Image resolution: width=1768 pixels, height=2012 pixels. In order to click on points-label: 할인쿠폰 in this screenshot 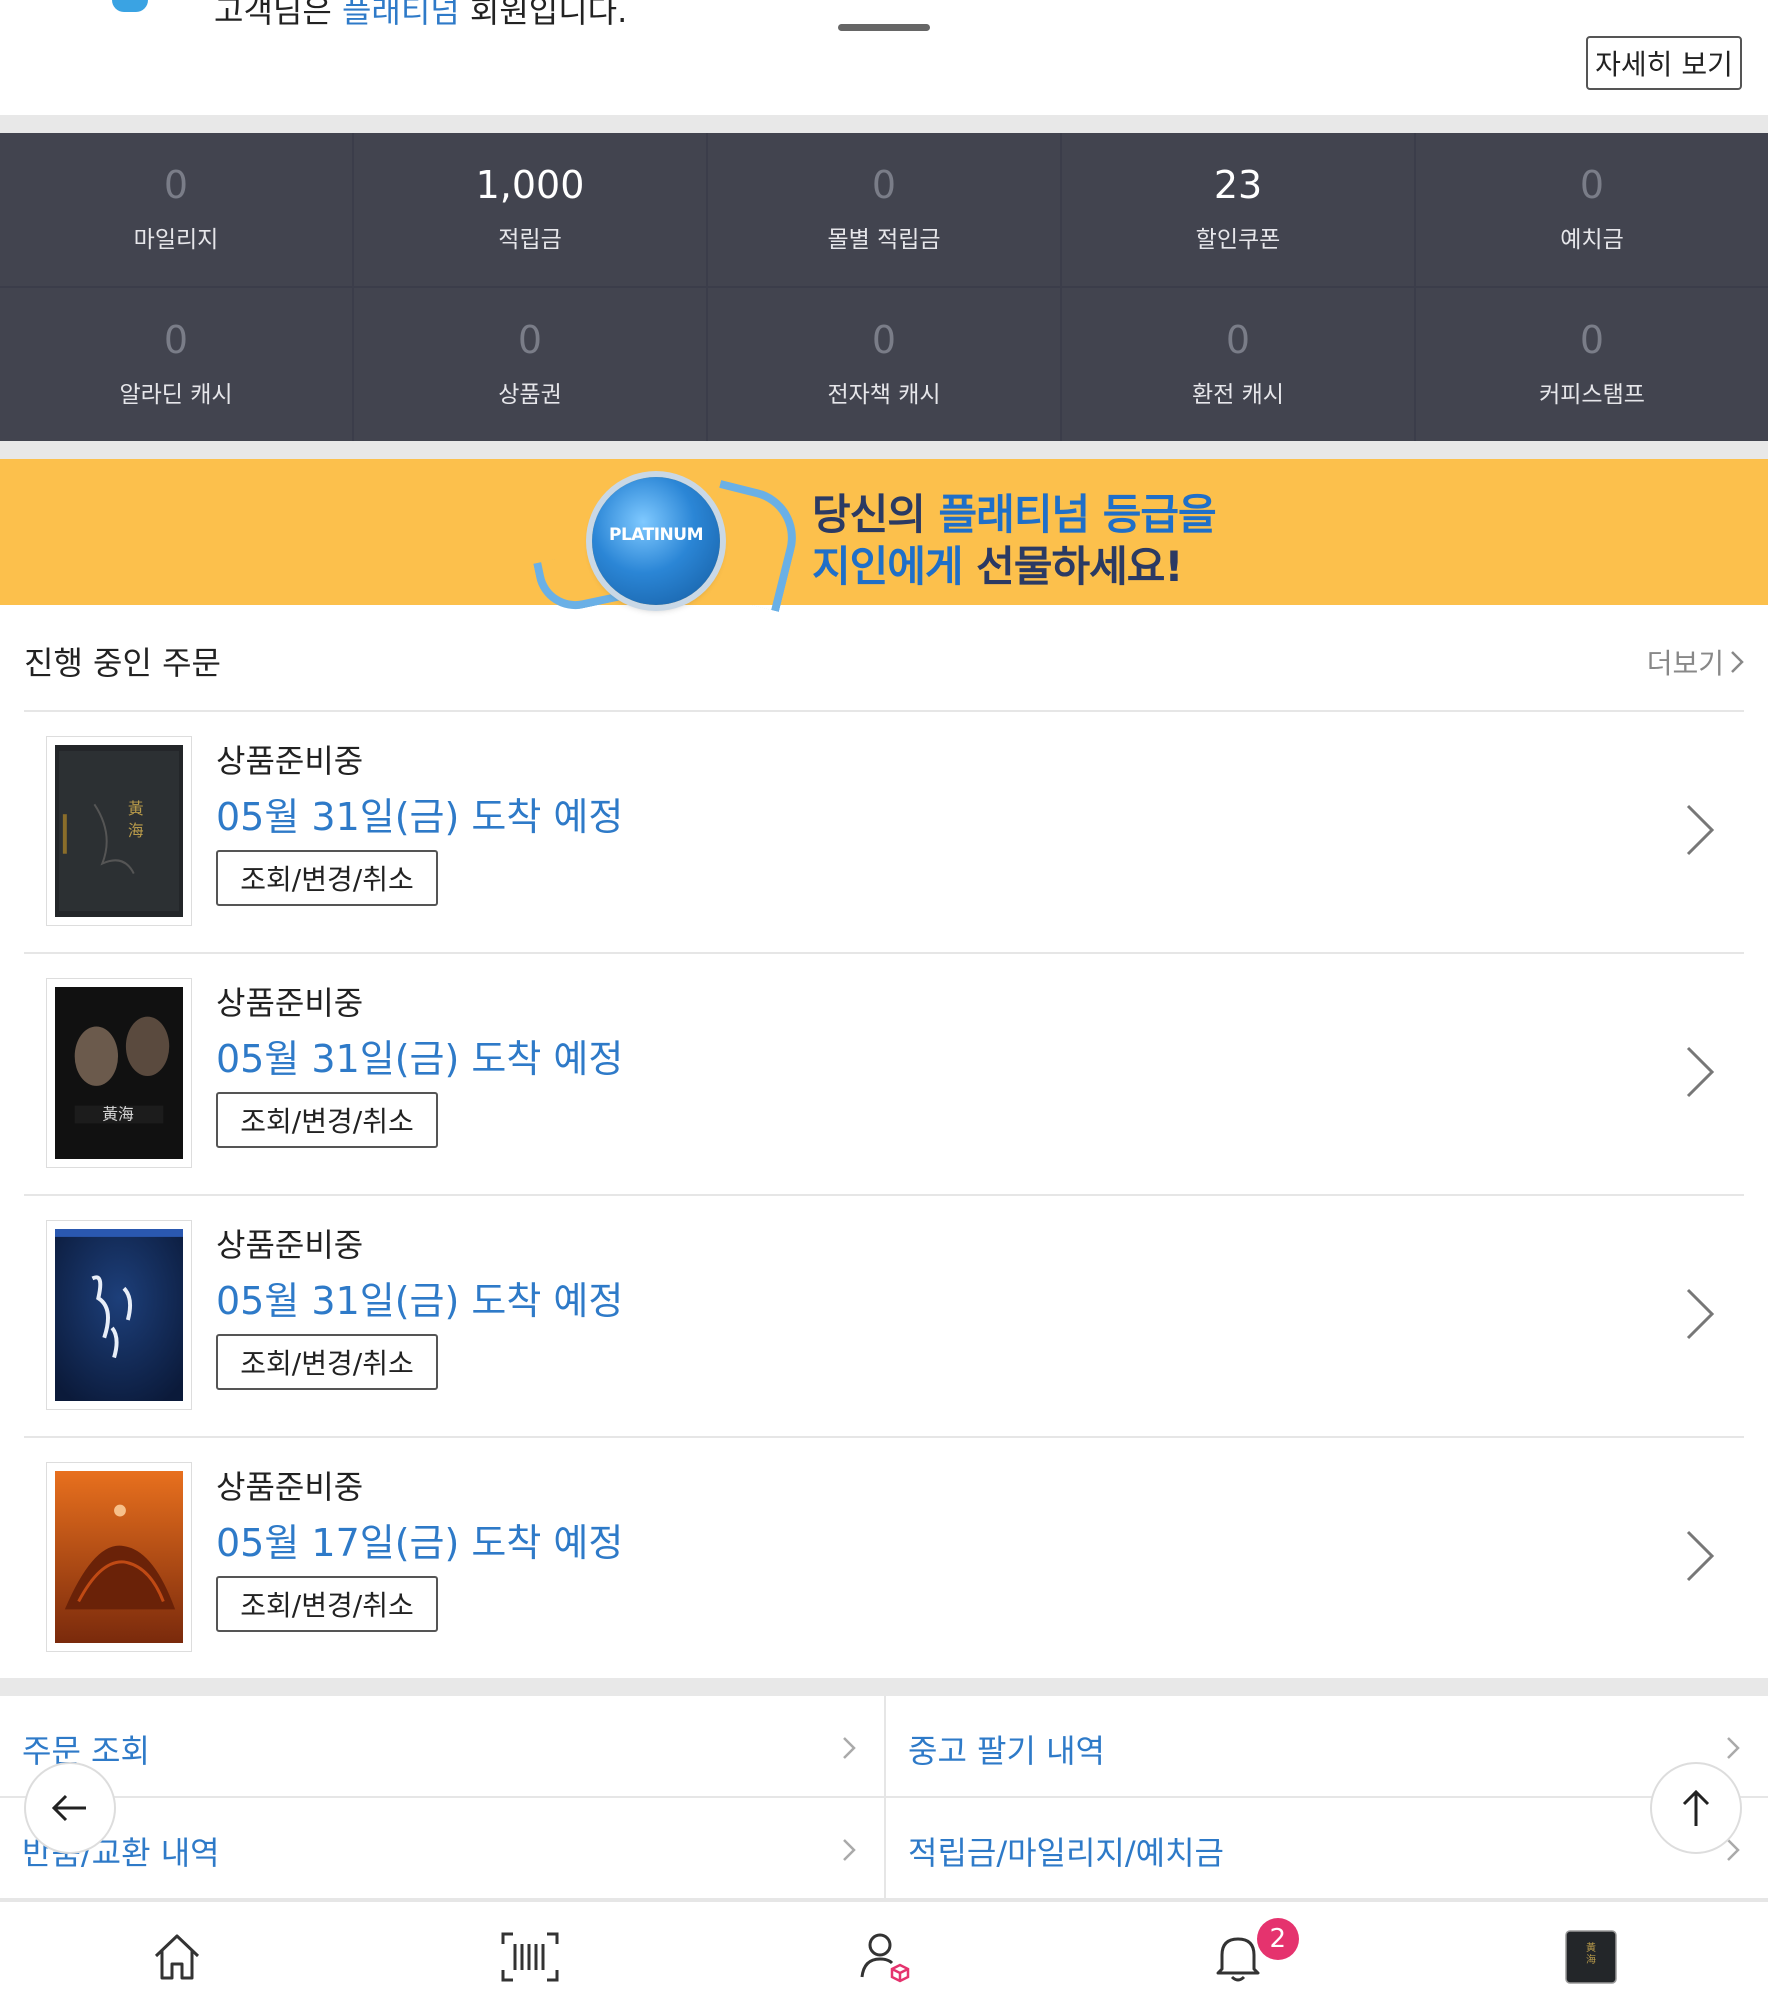, I will do `click(1238, 240)`.